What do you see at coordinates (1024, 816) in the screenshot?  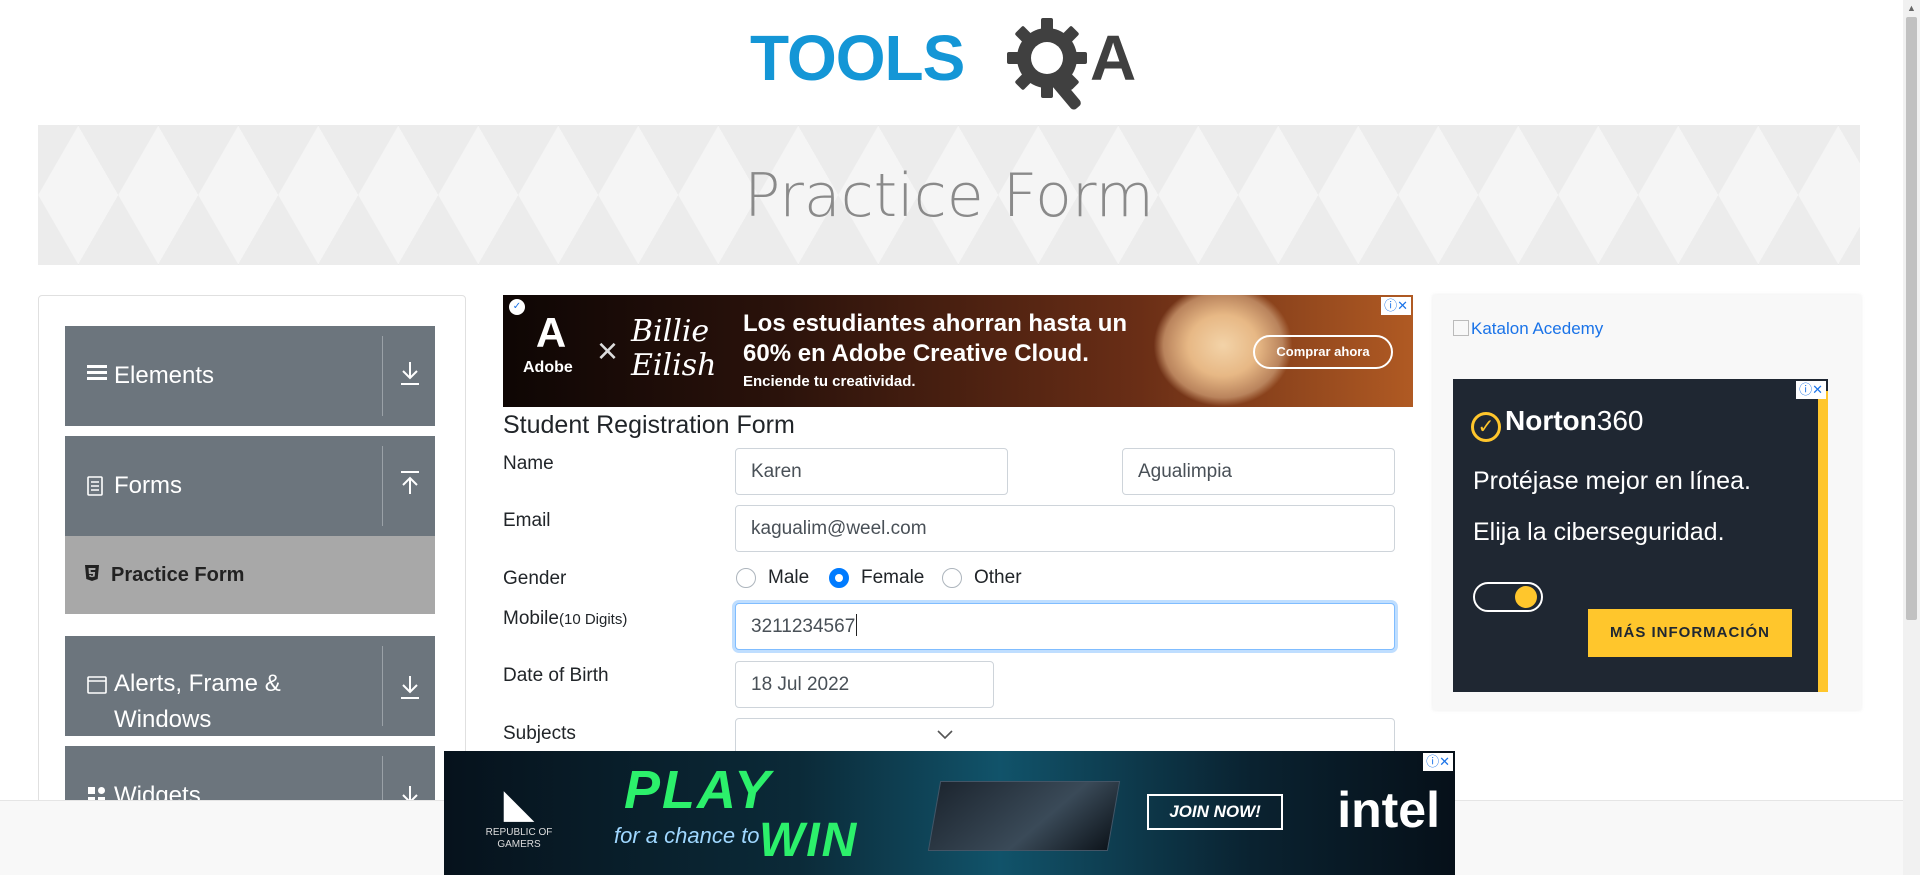 I see `laptop-image` at bounding box center [1024, 816].